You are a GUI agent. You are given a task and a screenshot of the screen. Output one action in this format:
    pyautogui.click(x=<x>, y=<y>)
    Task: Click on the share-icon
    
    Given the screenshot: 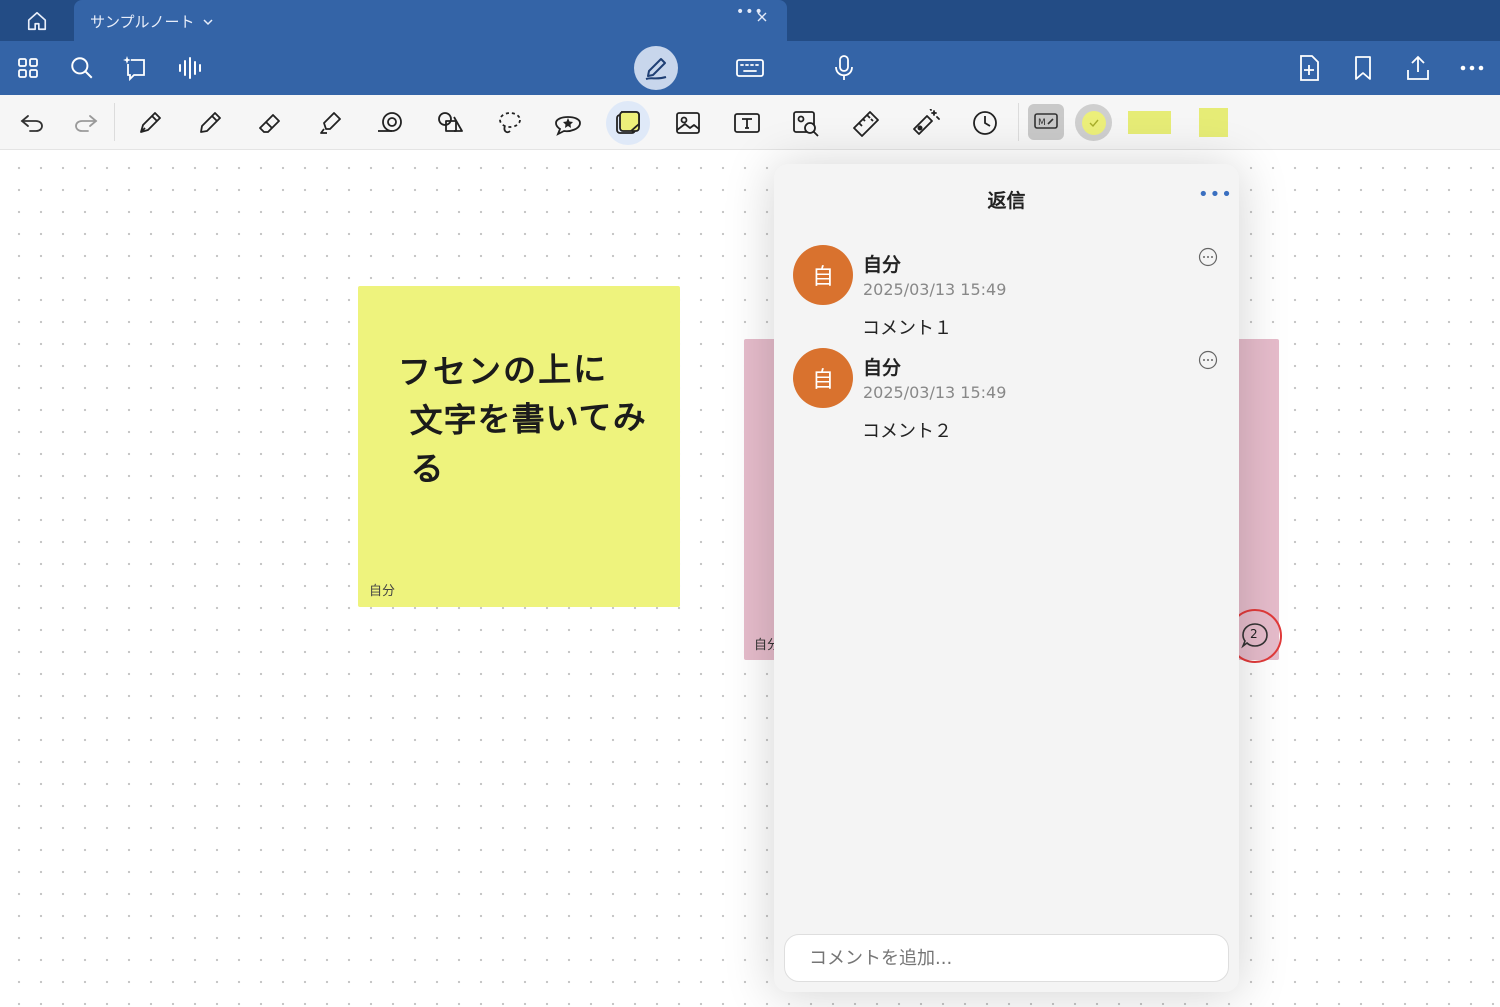 What is the action you would take?
    pyautogui.click(x=1418, y=68)
    